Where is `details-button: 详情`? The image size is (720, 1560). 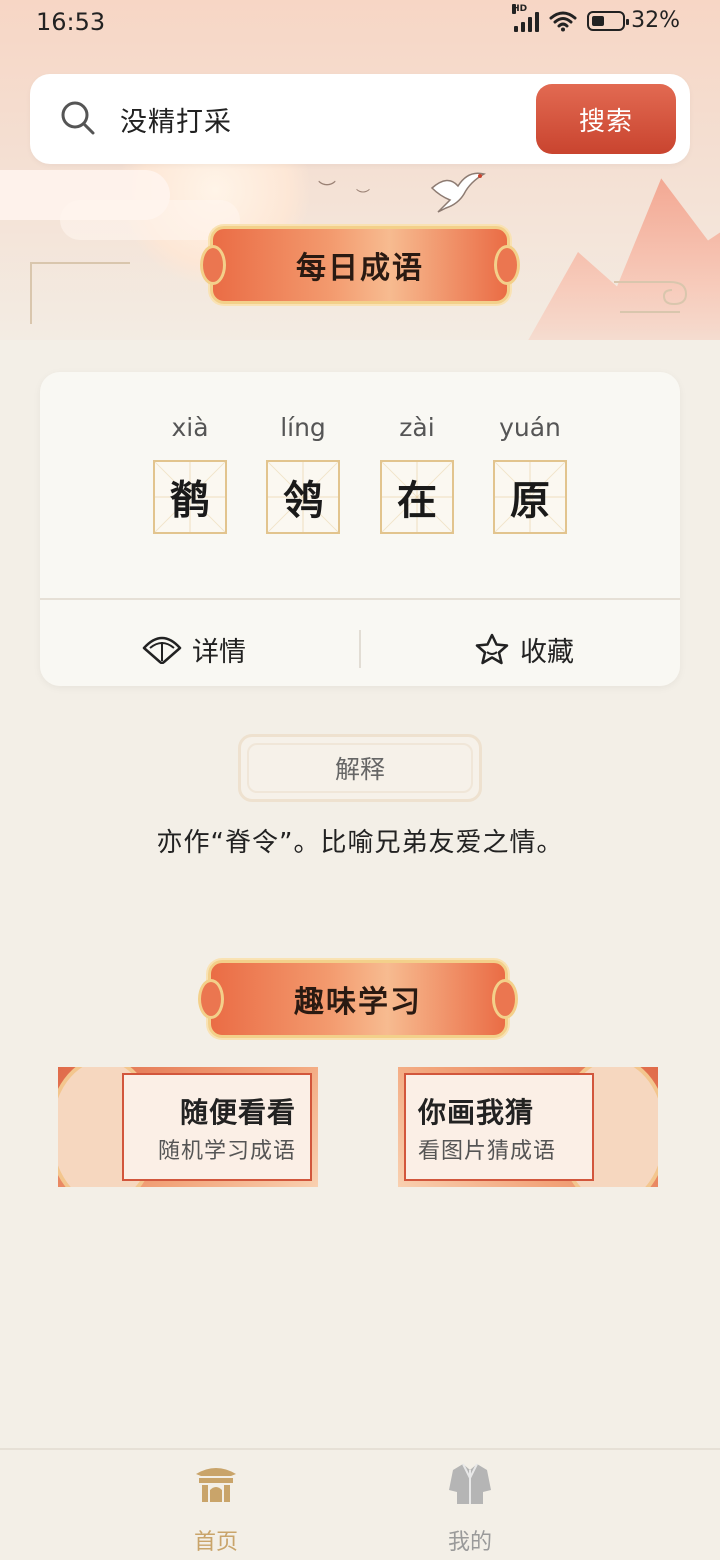 details-button: 详情 is located at coordinates (194, 649).